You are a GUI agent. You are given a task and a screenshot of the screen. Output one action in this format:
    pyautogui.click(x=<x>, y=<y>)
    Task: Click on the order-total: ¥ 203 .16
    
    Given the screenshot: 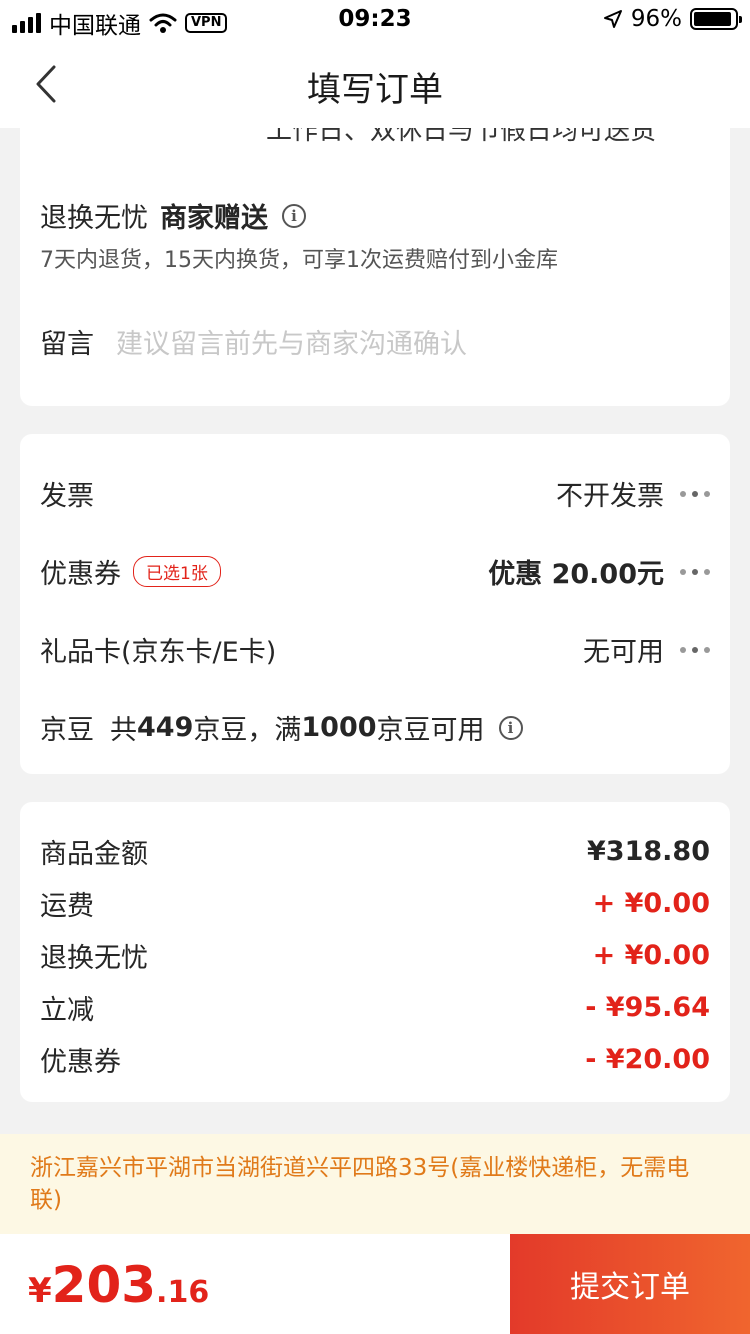 What is the action you would take?
    pyautogui.click(x=118, y=1285)
    